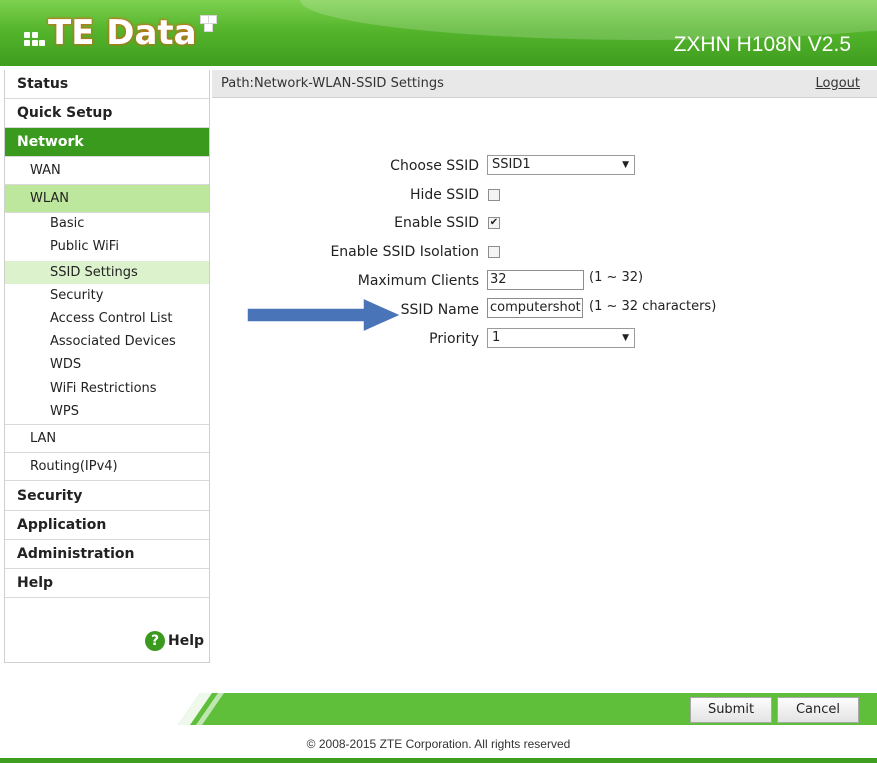 The image size is (877, 763). What do you see at coordinates (107, 439) in the screenshot?
I see `nav-lan: LAN` at bounding box center [107, 439].